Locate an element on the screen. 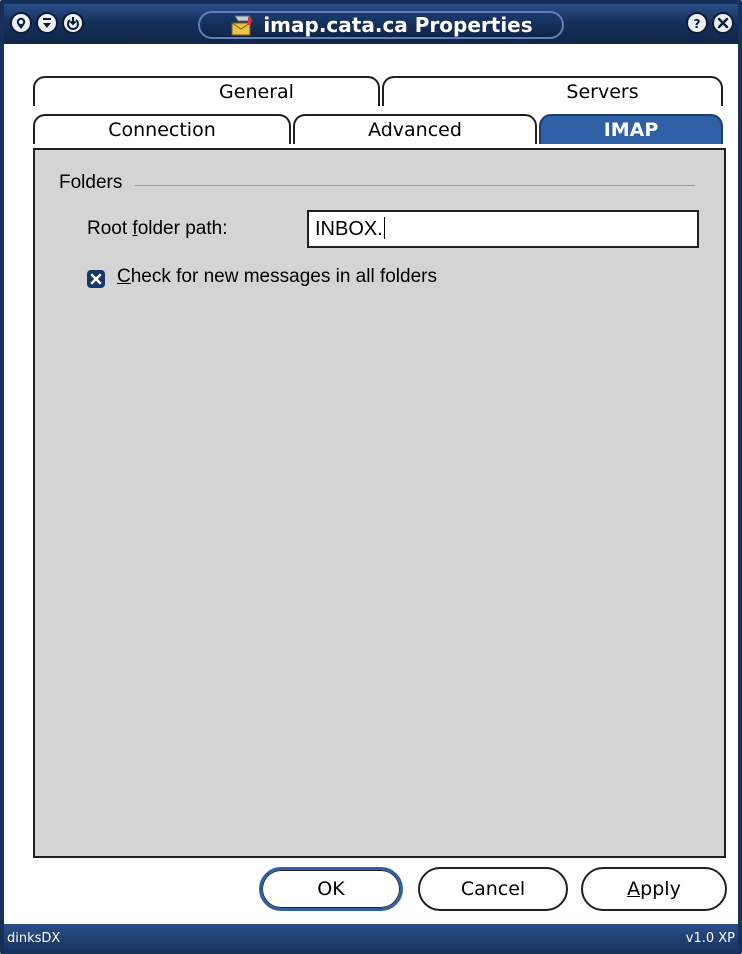  check-all-folders-label-mnemonic: C is located at coordinates (124, 276).